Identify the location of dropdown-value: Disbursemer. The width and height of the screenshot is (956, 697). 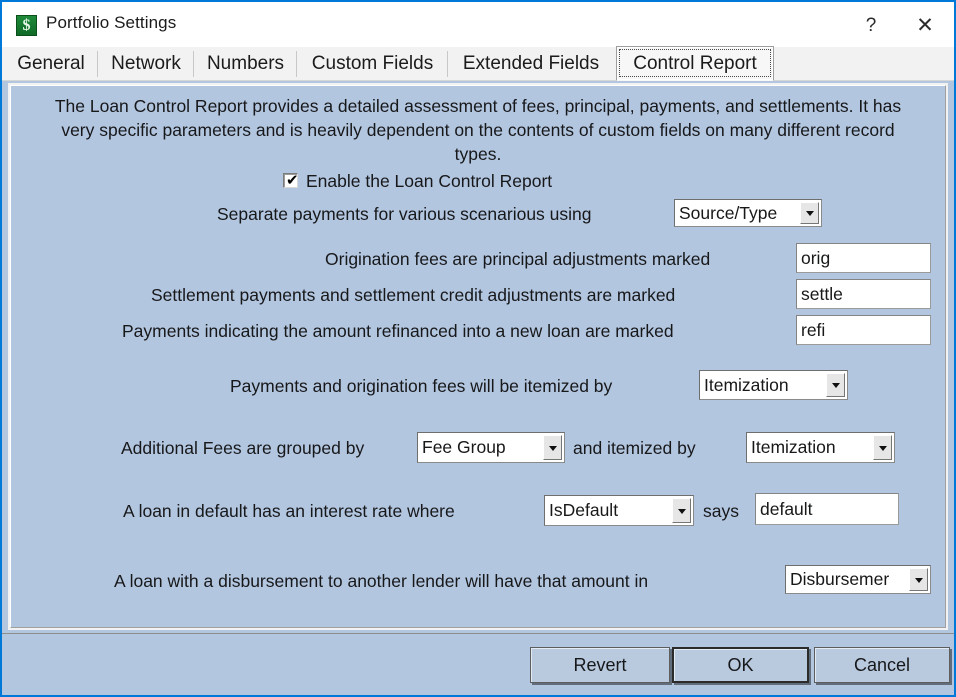
(840, 579).